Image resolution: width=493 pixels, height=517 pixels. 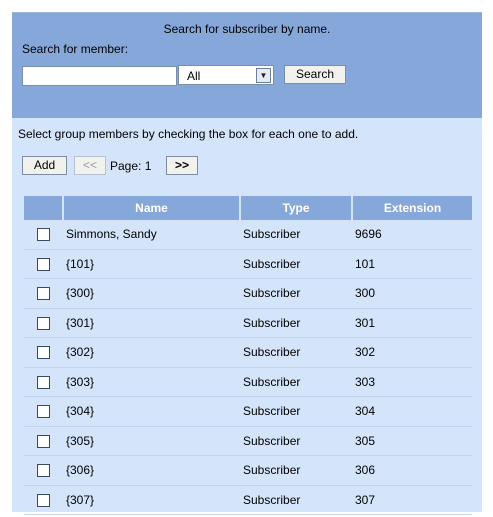 What do you see at coordinates (150, 500) in the screenshot?
I see `member-name: {307}` at bounding box center [150, 500].